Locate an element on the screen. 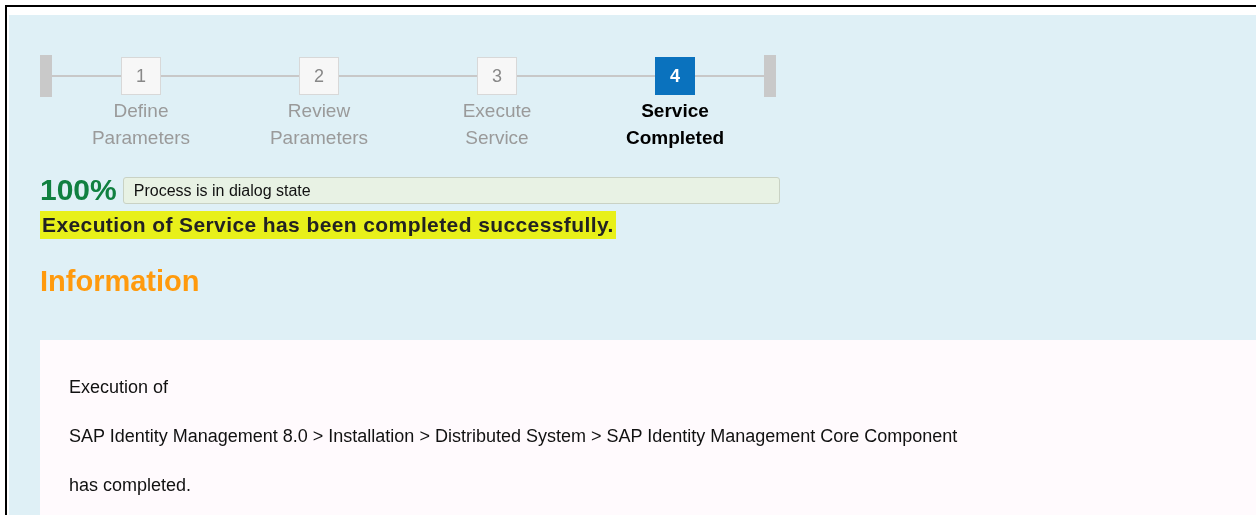 This screenshot has width=1256, height=515. step-number: 3 is located at coordinates (497, 76).